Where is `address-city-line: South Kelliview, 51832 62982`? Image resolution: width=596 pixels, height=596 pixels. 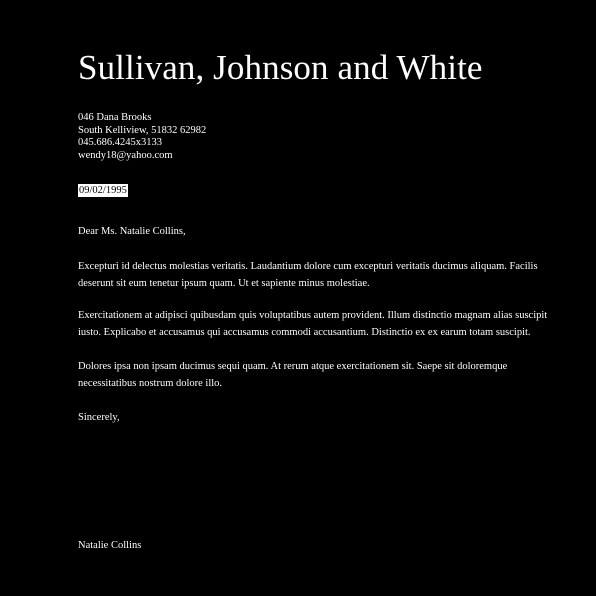 address-city-line: South Kelliview, 51832 62982 is located at coordinates (142, 130).